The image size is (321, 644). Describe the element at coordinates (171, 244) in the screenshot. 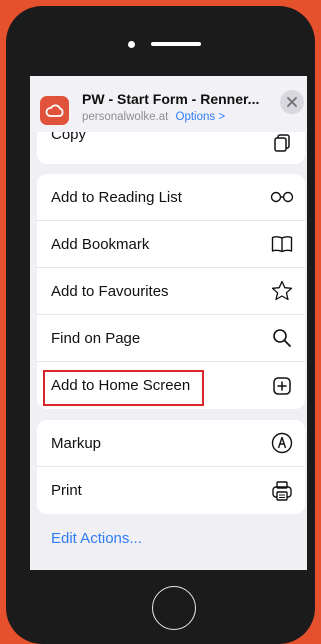

I see `row-add-bookmark: Add Bookmark` at that location.